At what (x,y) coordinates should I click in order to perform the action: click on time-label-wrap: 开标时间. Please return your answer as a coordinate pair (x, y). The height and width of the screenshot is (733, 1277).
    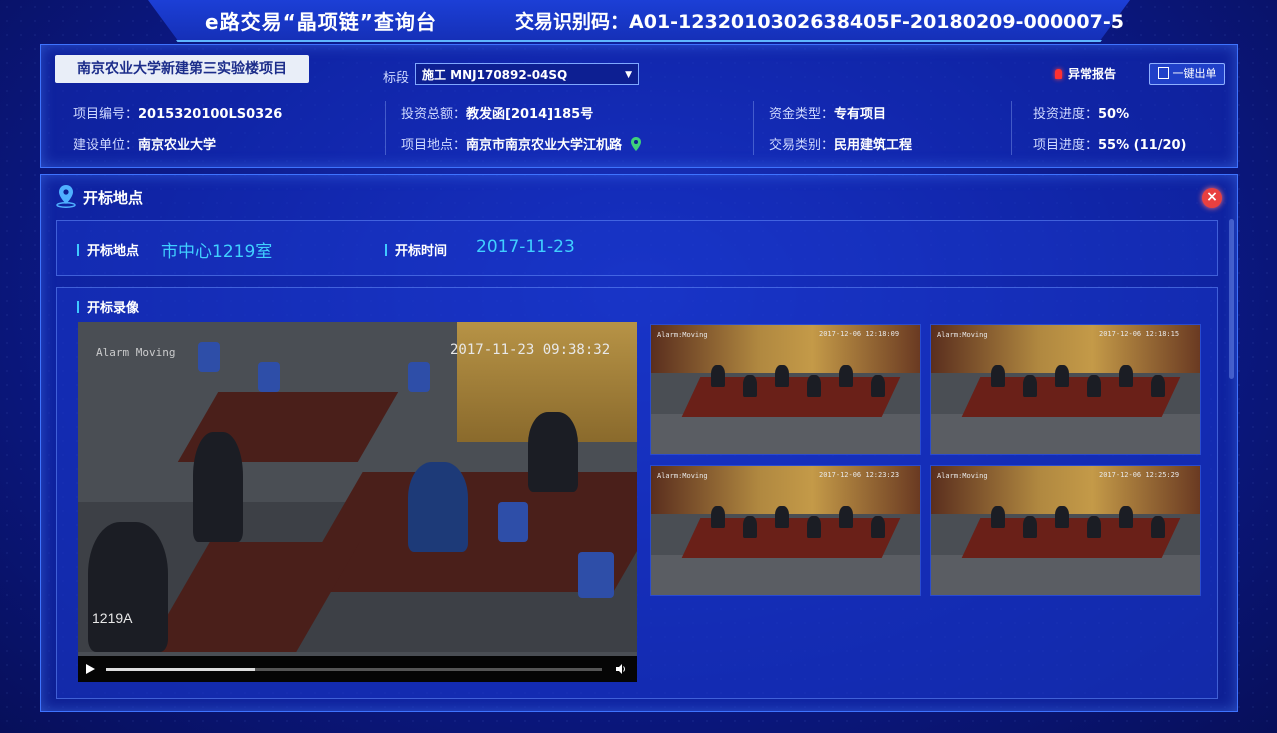
    Looking at the image, I should click on (416, 249).